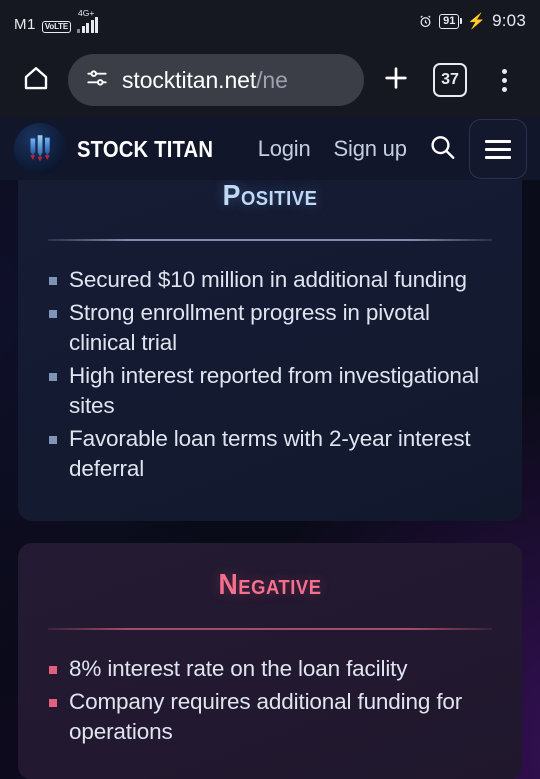  Describe the element at coordinates (270, 669) in the screenshot. I see `list-item: 8% interest rate on the loan facility` at that location.